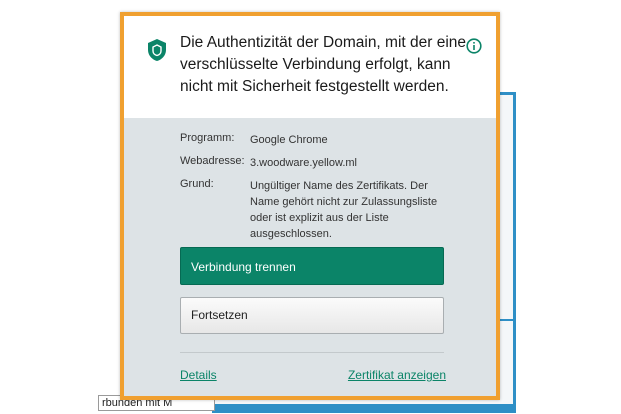 This screenshot has height=414, width=621. I want to click on continue-button: Fortsetzen, so click(312, 315).